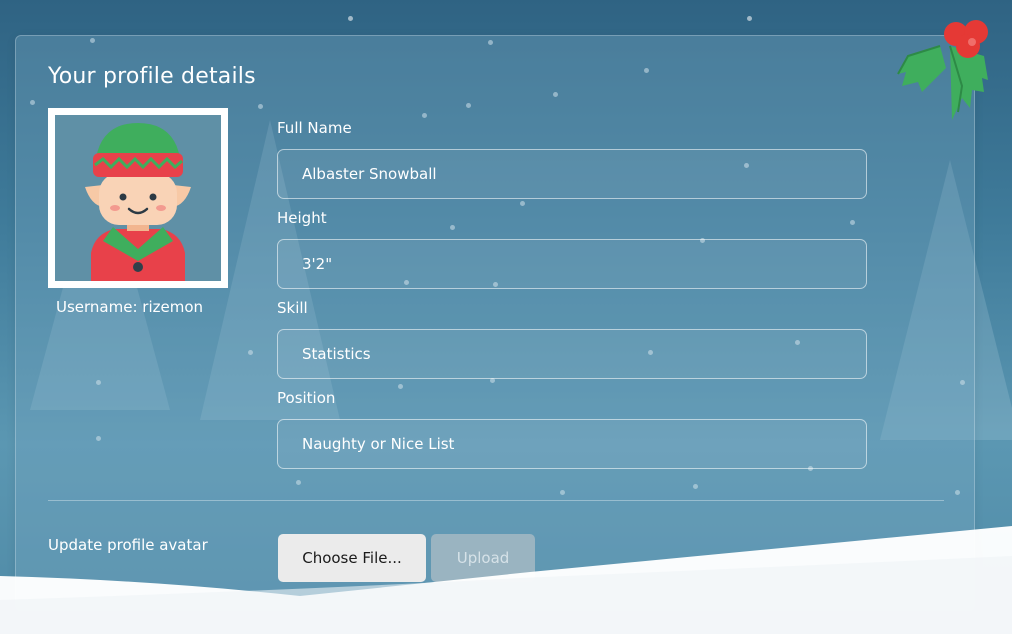 The width and height of the screenshot is (1012, 634). What do you see at coordinates (572, 174) in the screenshot?
I see `full-name-field` at bounding box center [572, 174].